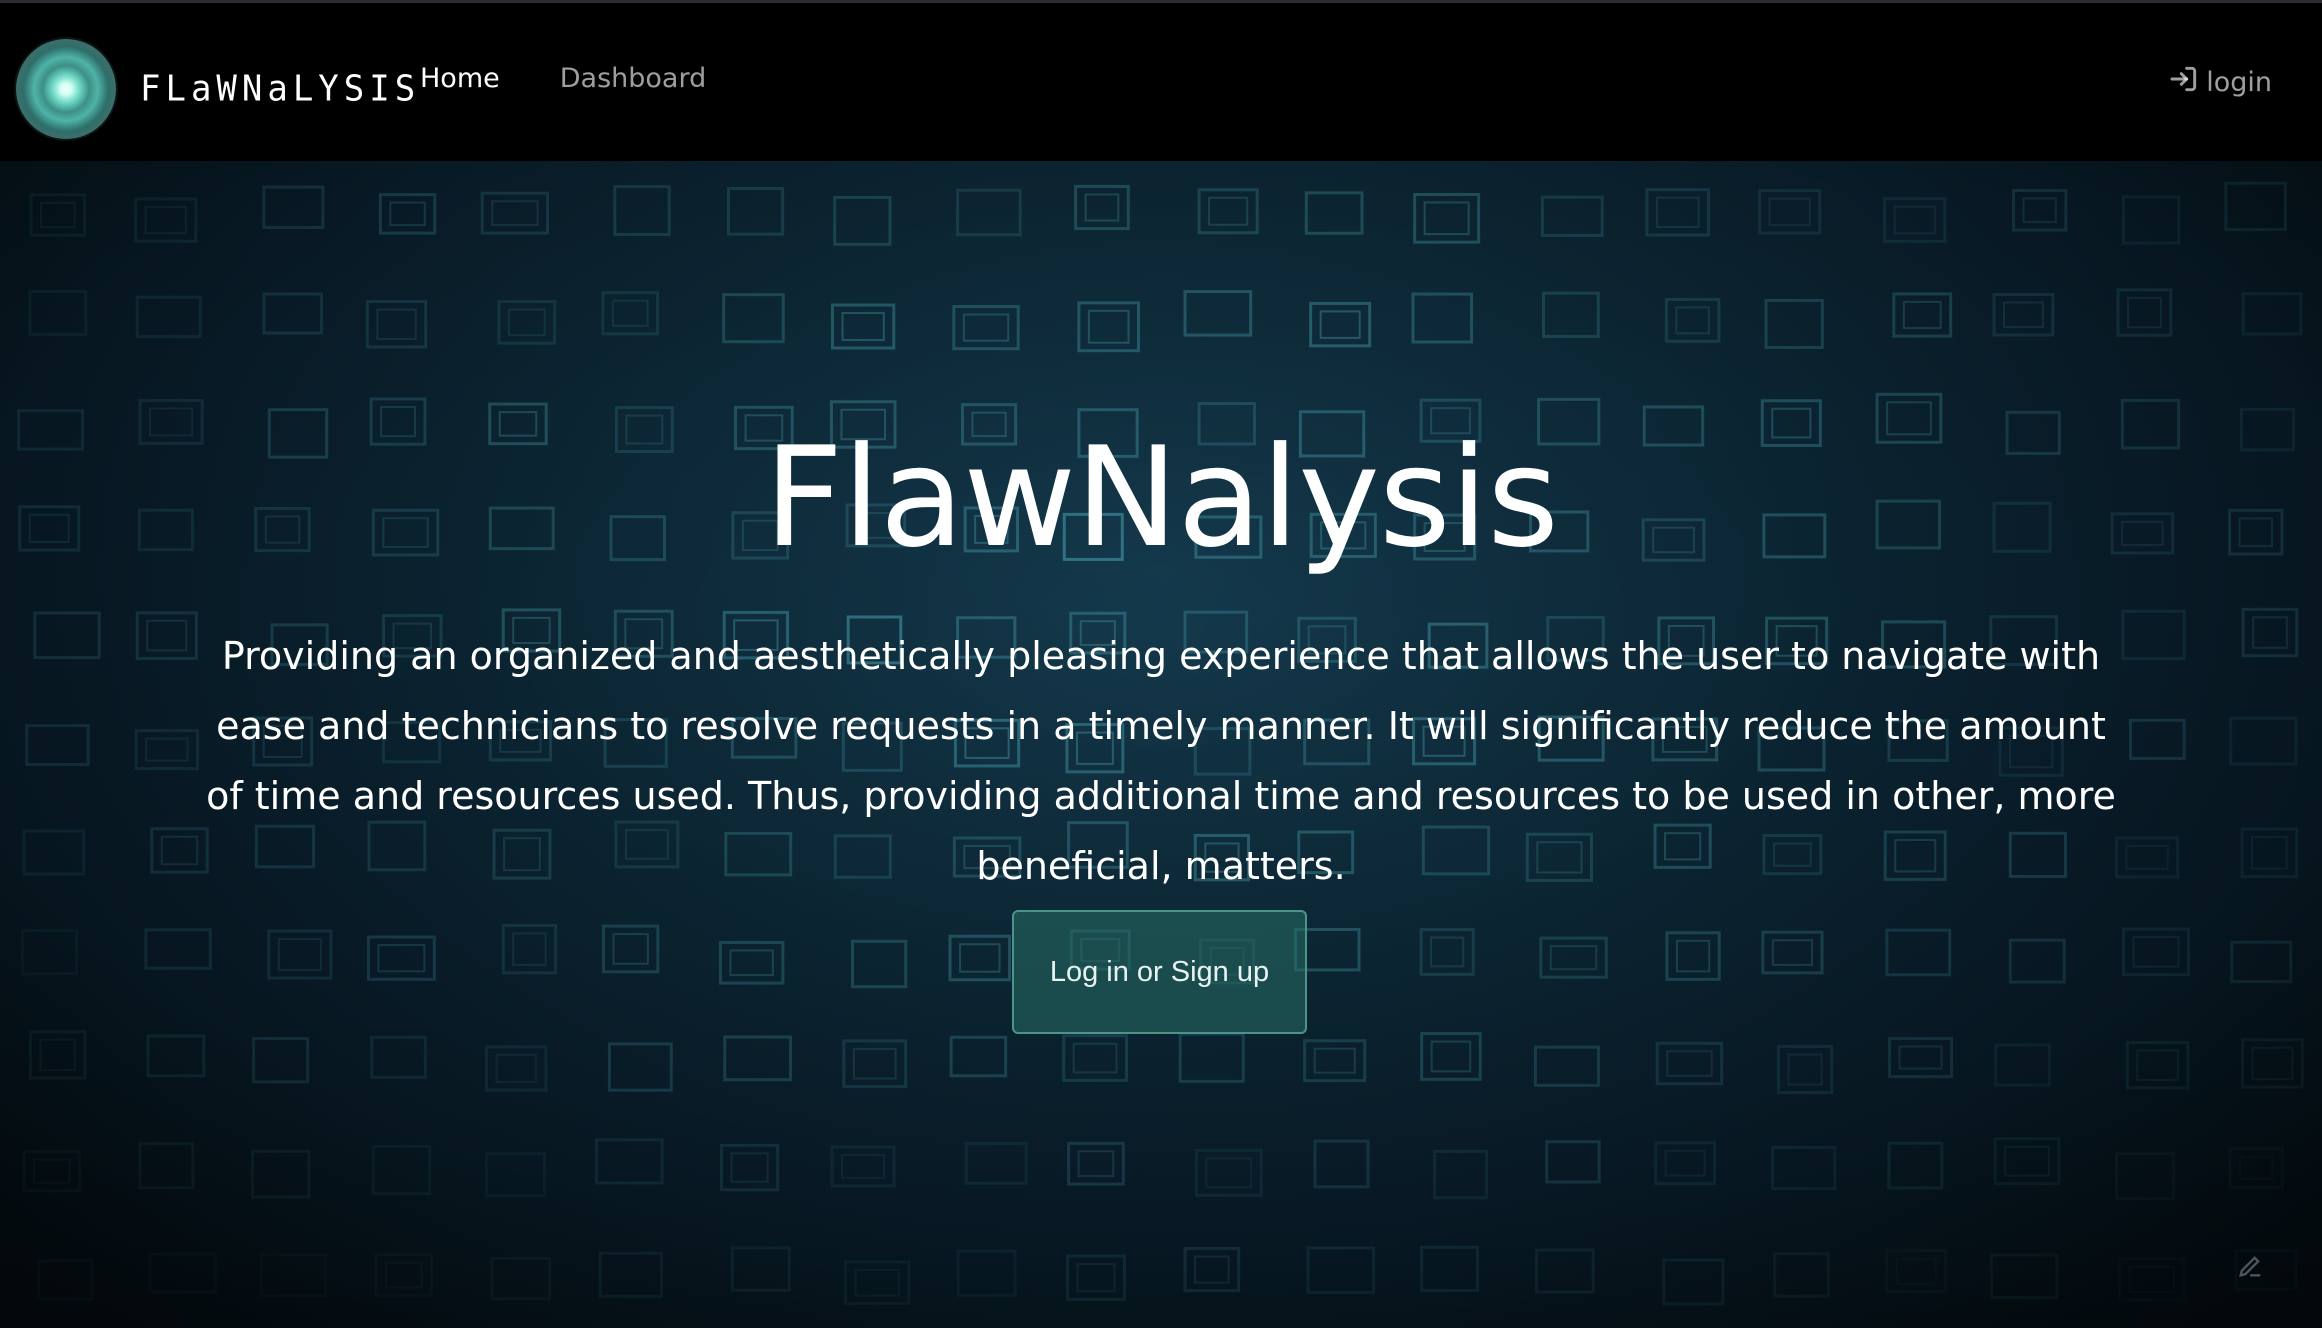  What do you see at coordinates (633, 78) in the screenshot?
I see `nav-link-dashboard: Dashboard` at bounding box center [633, 78].